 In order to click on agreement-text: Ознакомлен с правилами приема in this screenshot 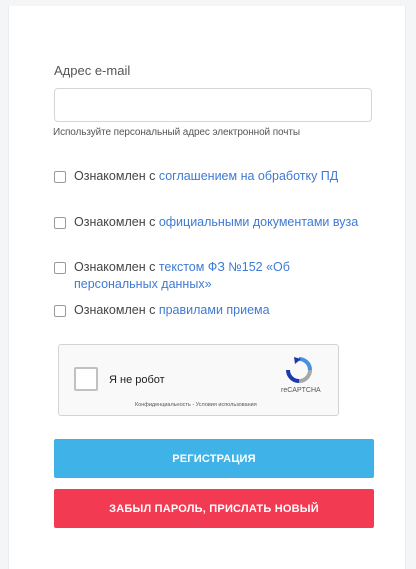, I will do `click(172, 310)`.